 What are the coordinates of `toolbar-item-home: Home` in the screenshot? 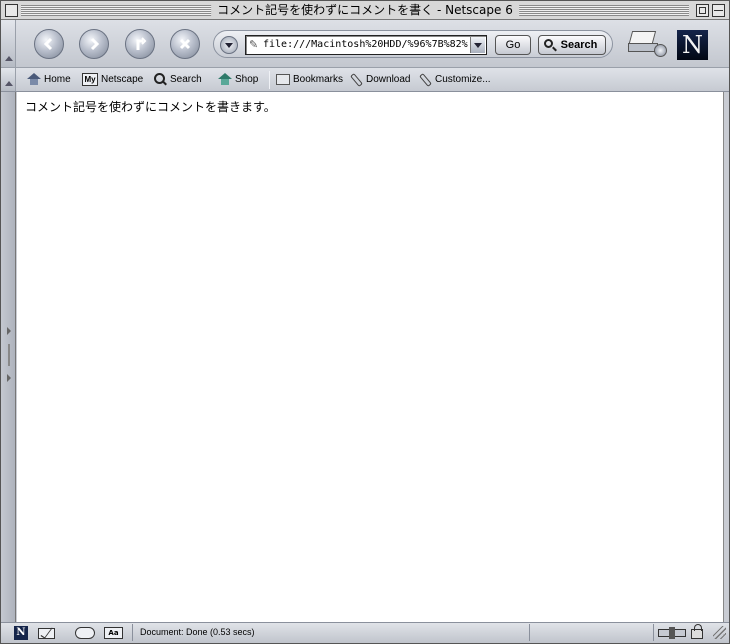 It's located at (49, 80).